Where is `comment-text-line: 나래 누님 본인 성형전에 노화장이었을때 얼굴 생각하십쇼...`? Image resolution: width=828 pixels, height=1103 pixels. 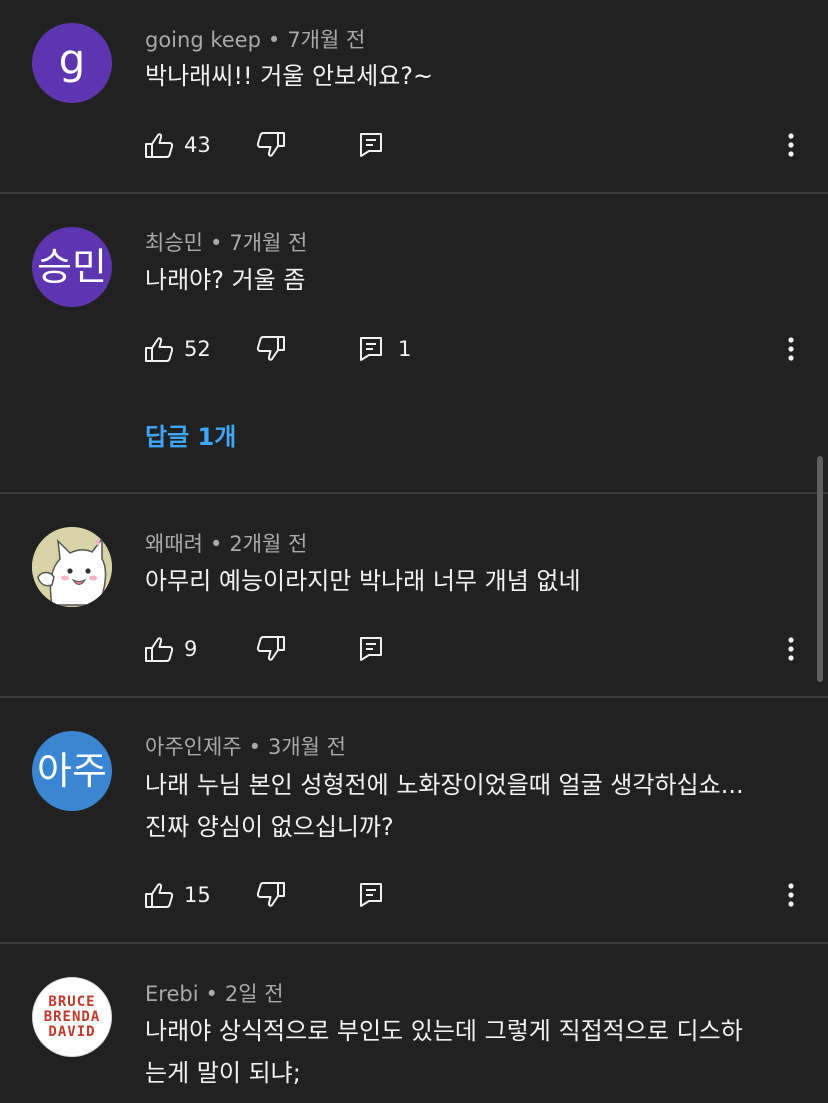 comment-text-line: 나래 누님 본인 성형전에 노화장이었을때 얼굴 생각하십쇼... is located at coordinates (444, 785).